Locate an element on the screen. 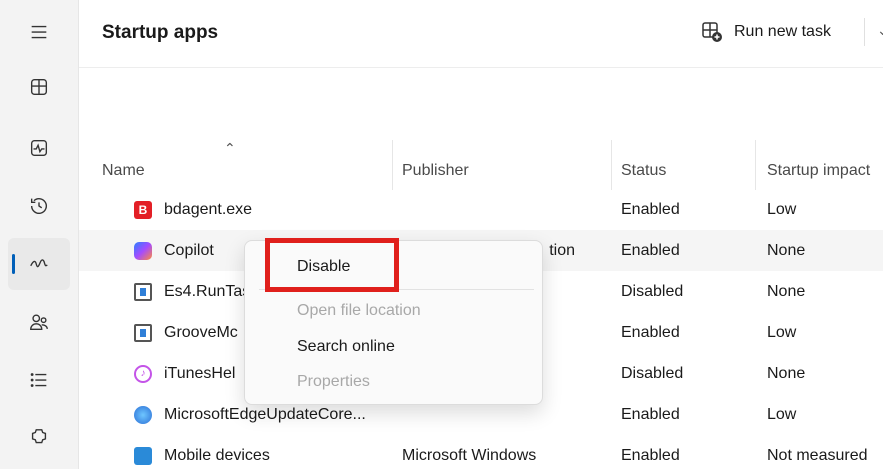 The width and height of the screenshot is (883, 469). itunes-icon: ♪ is located at coordinates (143, 373).